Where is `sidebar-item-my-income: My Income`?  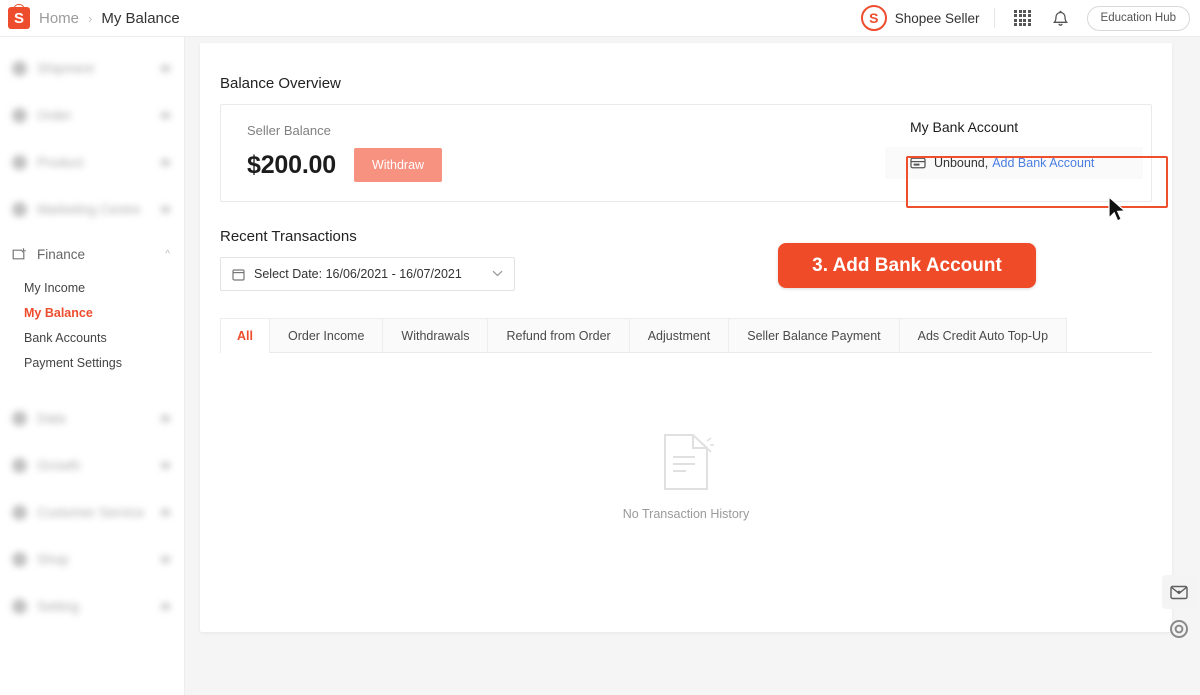 sidebar-item-my-income: My Income is located at coordinates (92, 287).